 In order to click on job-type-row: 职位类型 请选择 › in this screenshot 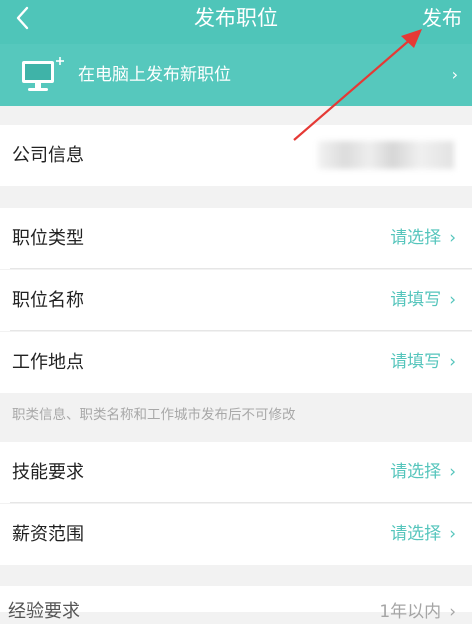, I will do `click(236, 238)`.